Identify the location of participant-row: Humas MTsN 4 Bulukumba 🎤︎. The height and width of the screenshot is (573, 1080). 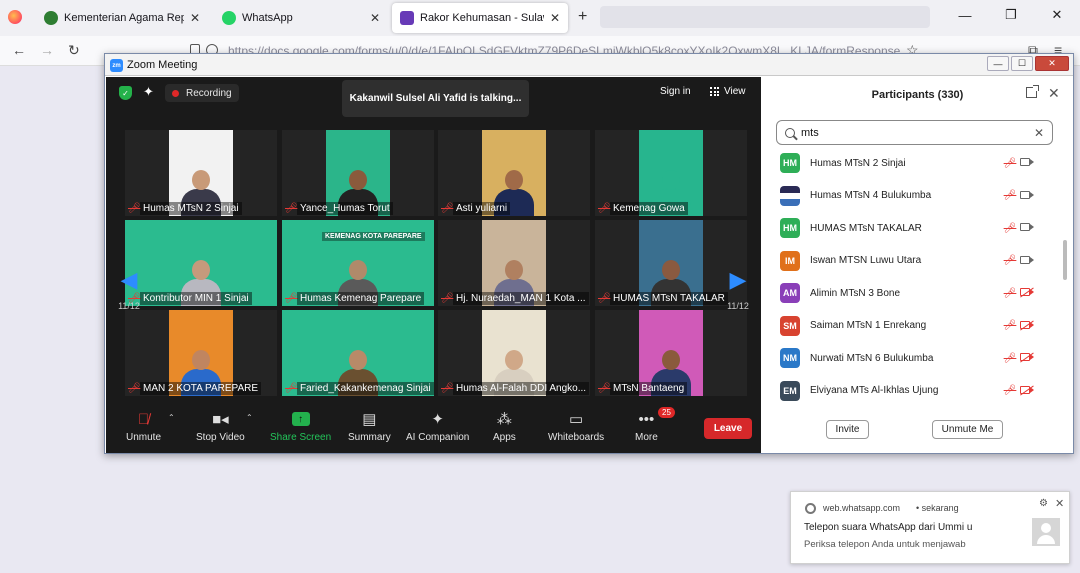
(920, 196).